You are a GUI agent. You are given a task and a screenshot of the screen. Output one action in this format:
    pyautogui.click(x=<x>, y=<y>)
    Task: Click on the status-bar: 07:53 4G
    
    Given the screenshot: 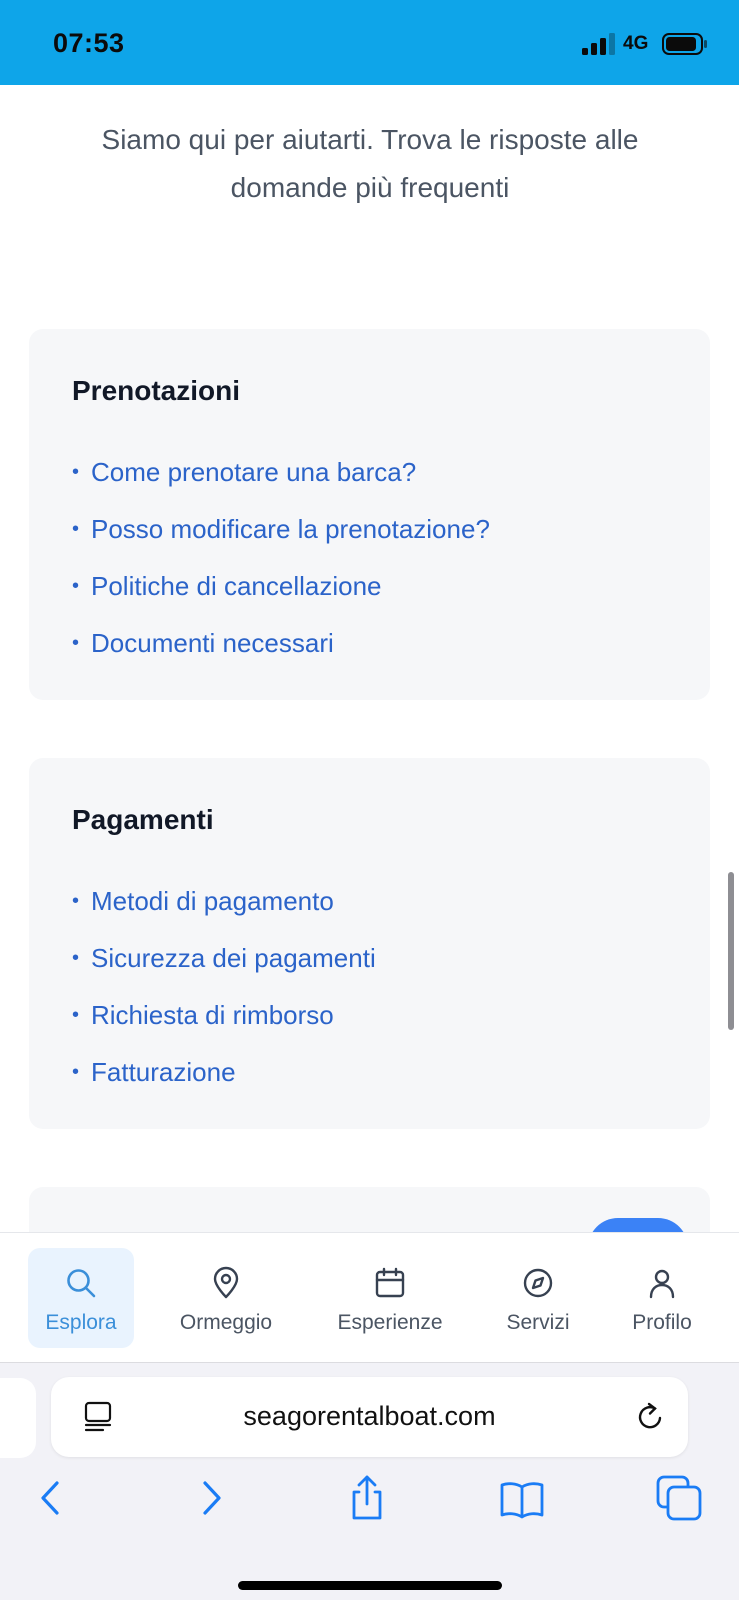 What is the action you would take?
    pyautogui.click(x=369, y=42)
    